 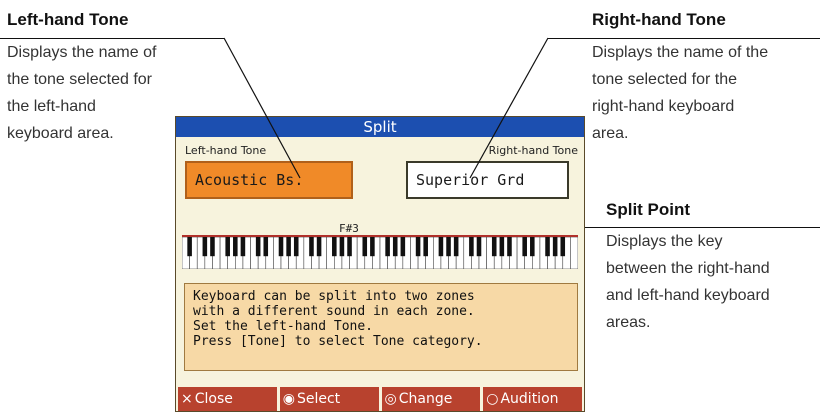 What do you see at coordinates (664, 241) in the screenshot?
I see `callout-line: Displays the key` at bounding box center [664, 241].